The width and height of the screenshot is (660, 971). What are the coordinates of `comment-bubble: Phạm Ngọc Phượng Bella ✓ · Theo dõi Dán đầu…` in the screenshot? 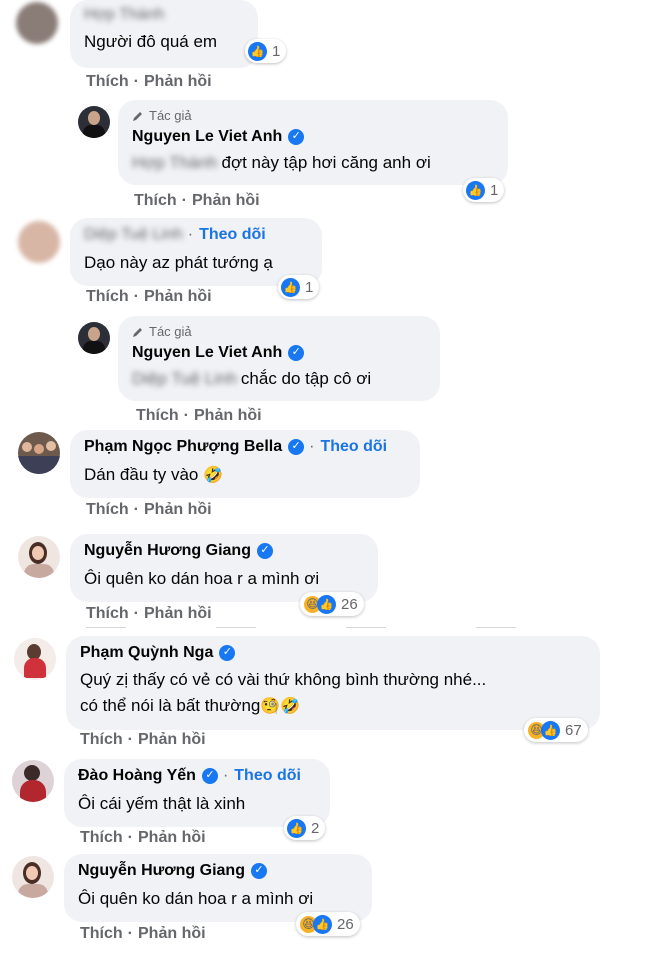 It's located at (245, 464).